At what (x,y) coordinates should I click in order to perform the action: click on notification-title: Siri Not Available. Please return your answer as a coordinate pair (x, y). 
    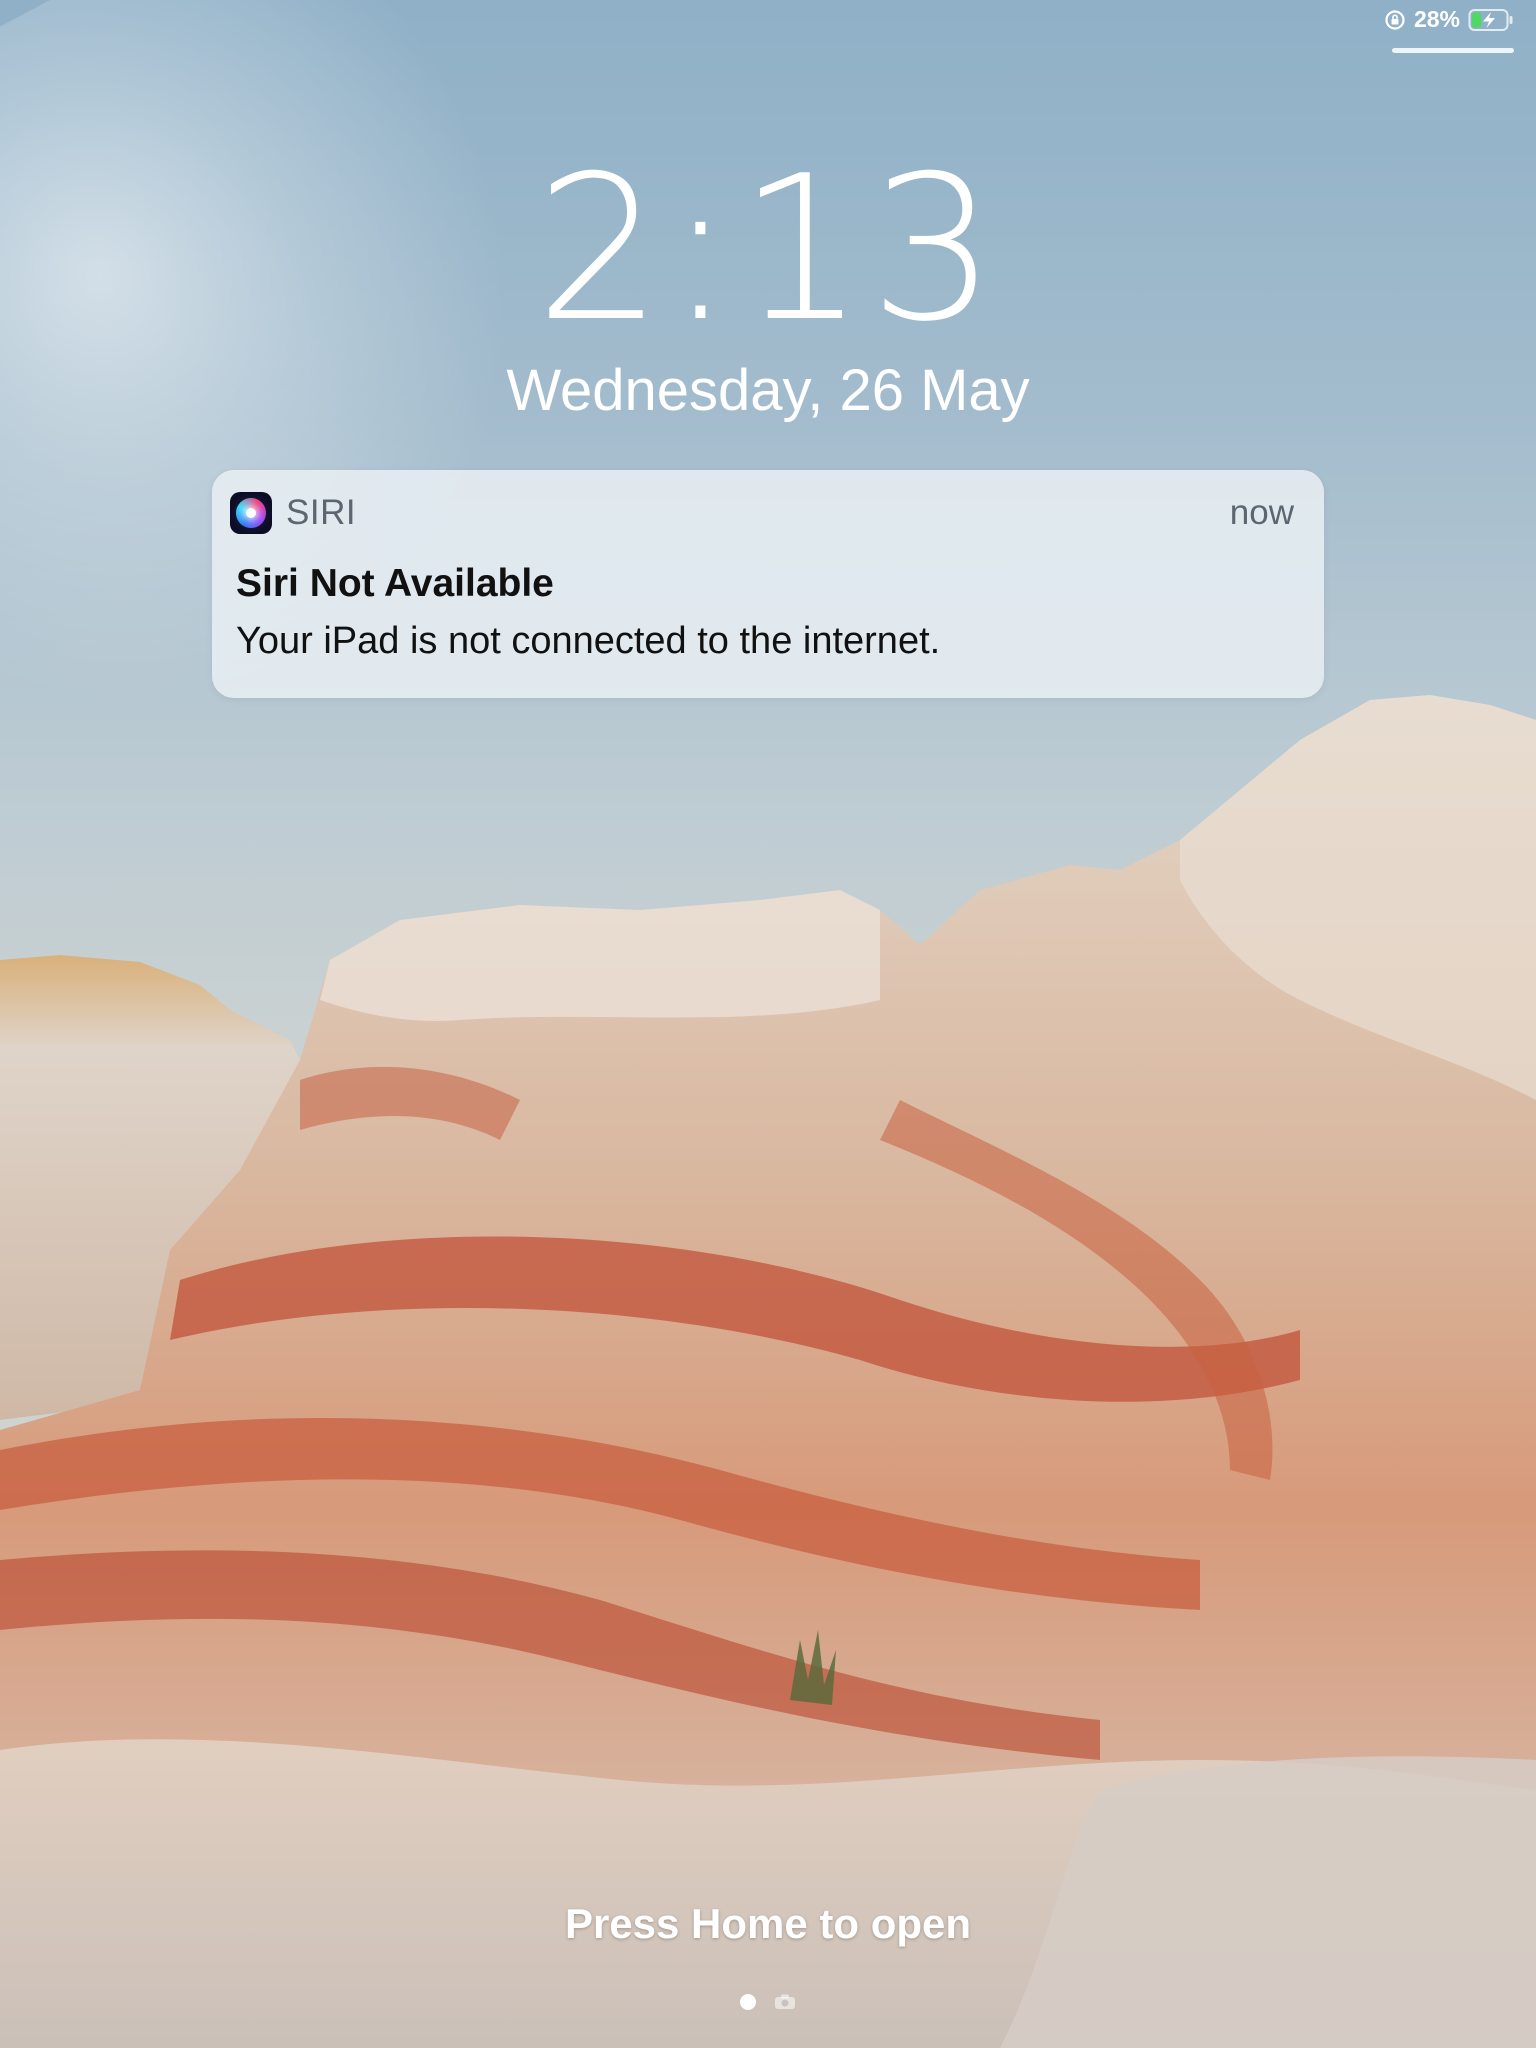
    Looking at the image, I should click on (395, 583).